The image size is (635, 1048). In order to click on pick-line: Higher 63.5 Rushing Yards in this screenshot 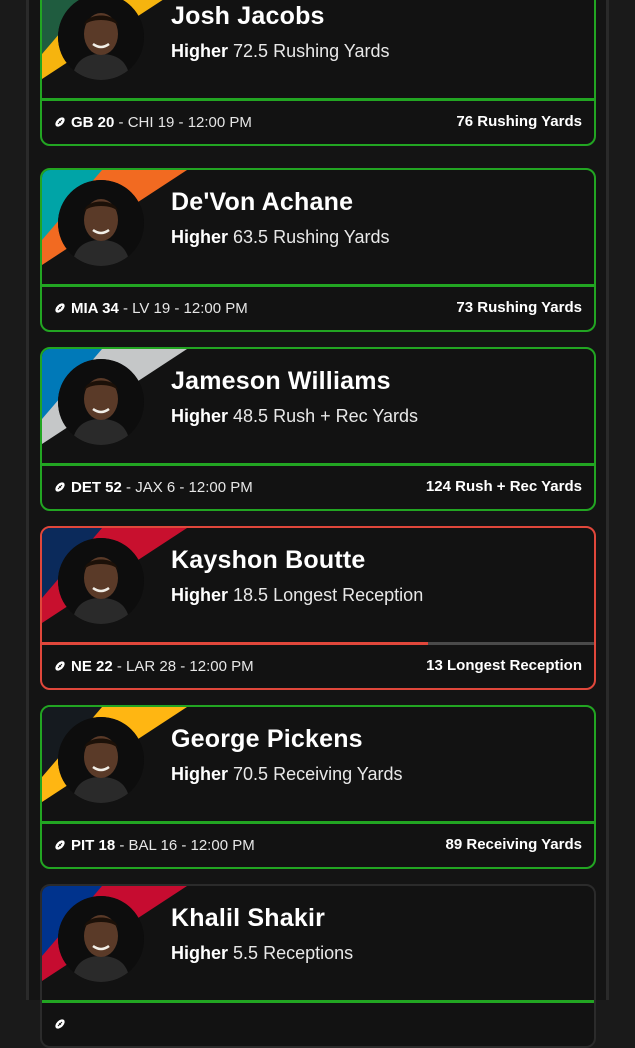, I will do `click(280, 237)`.